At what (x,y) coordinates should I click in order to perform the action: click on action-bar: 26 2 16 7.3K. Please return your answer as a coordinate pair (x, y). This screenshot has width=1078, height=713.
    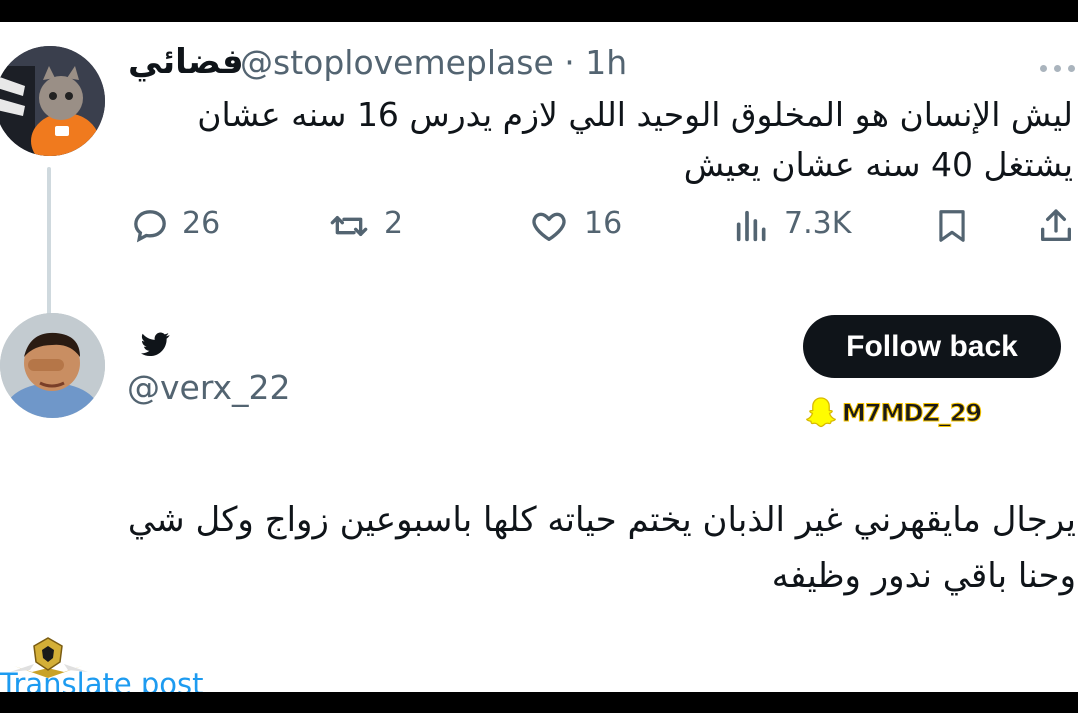
    Looking at the image, I should click on (539, 225).